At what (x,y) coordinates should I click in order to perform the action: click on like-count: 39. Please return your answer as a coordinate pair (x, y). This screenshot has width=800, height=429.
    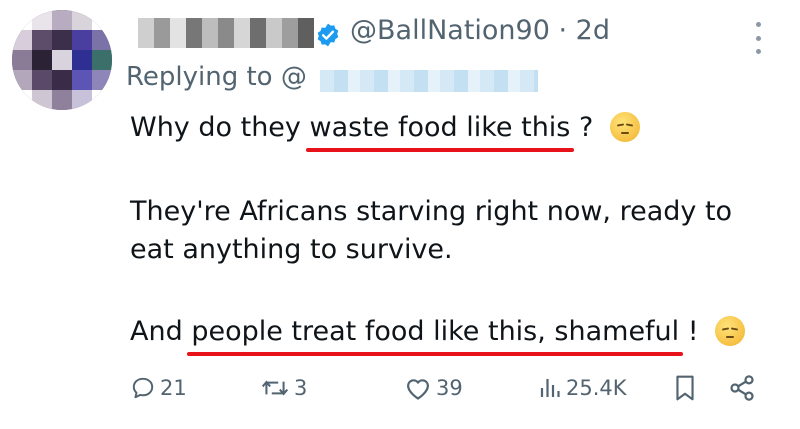
    Looking at the image, I should click on (449, 388).